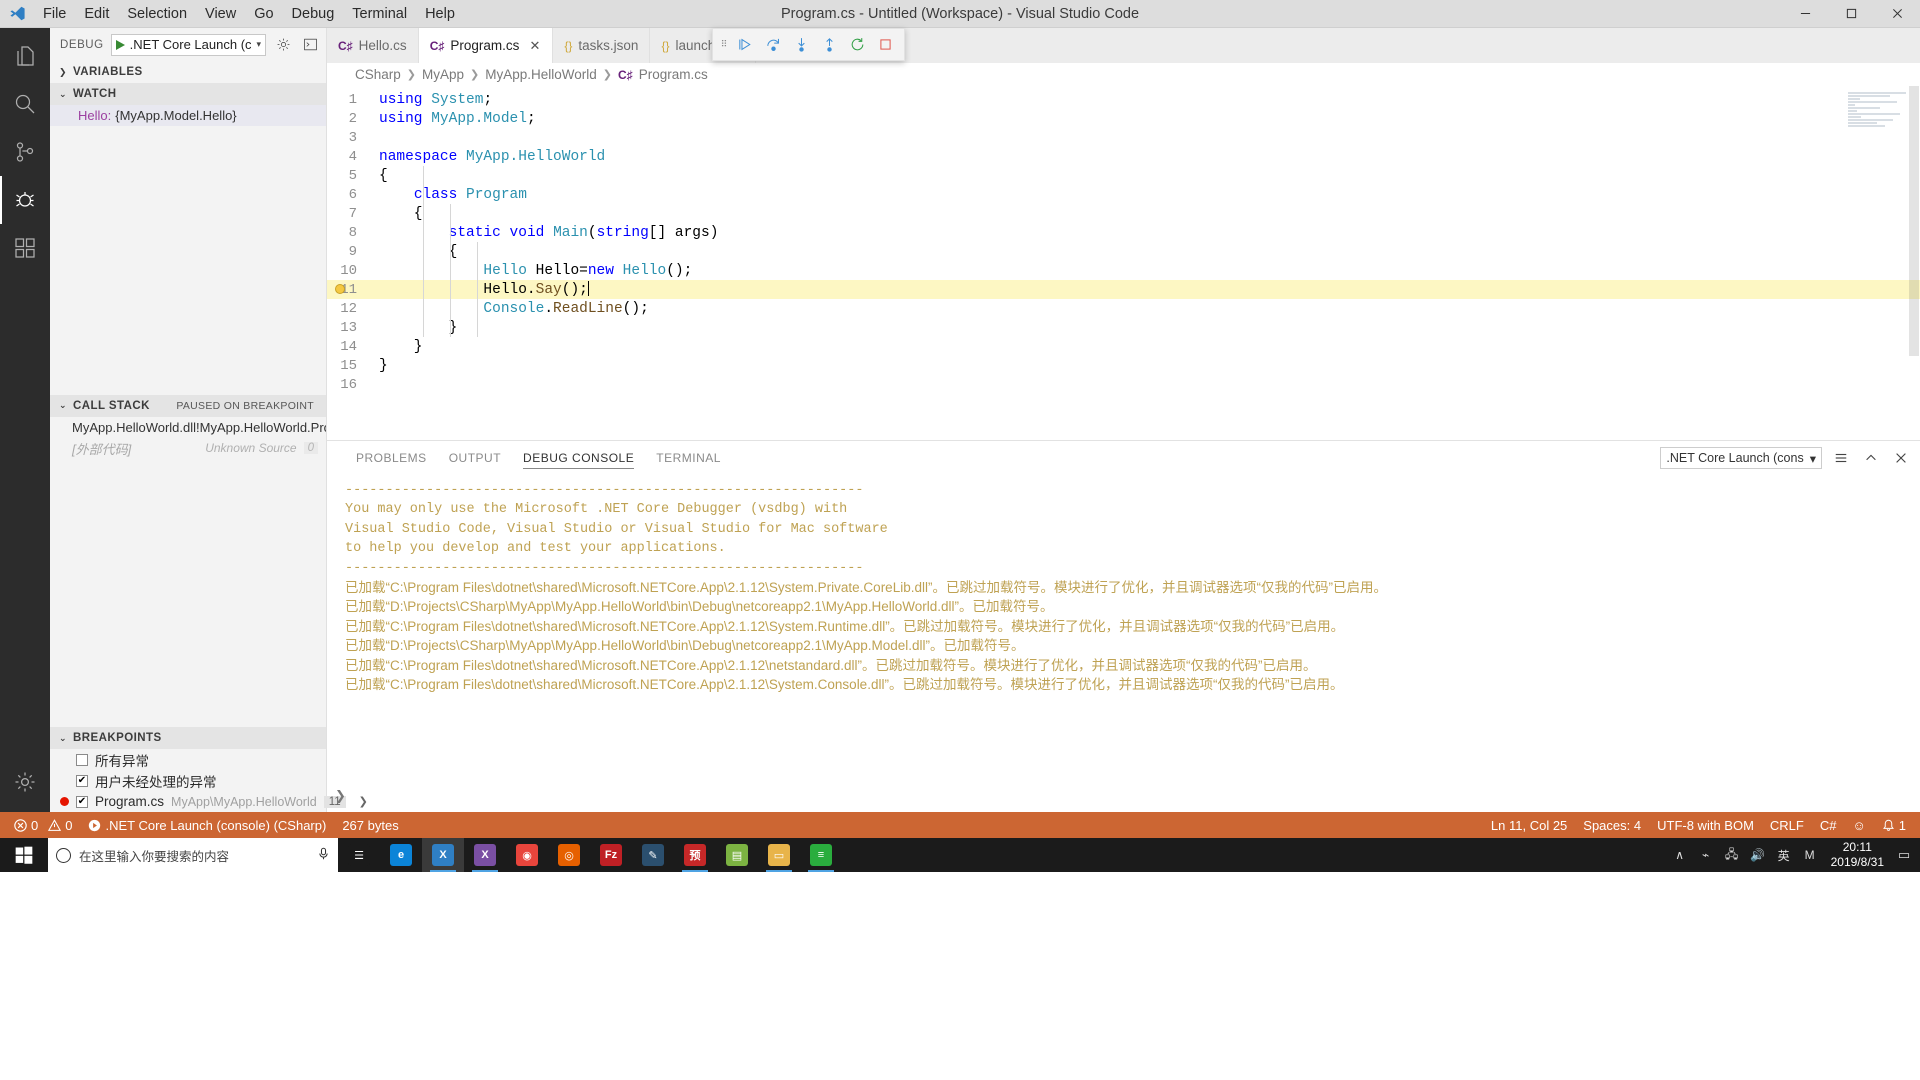 The width and height of the screenshot is (1920, 1080). I want to click on activity-extensions, so click(25, 248).